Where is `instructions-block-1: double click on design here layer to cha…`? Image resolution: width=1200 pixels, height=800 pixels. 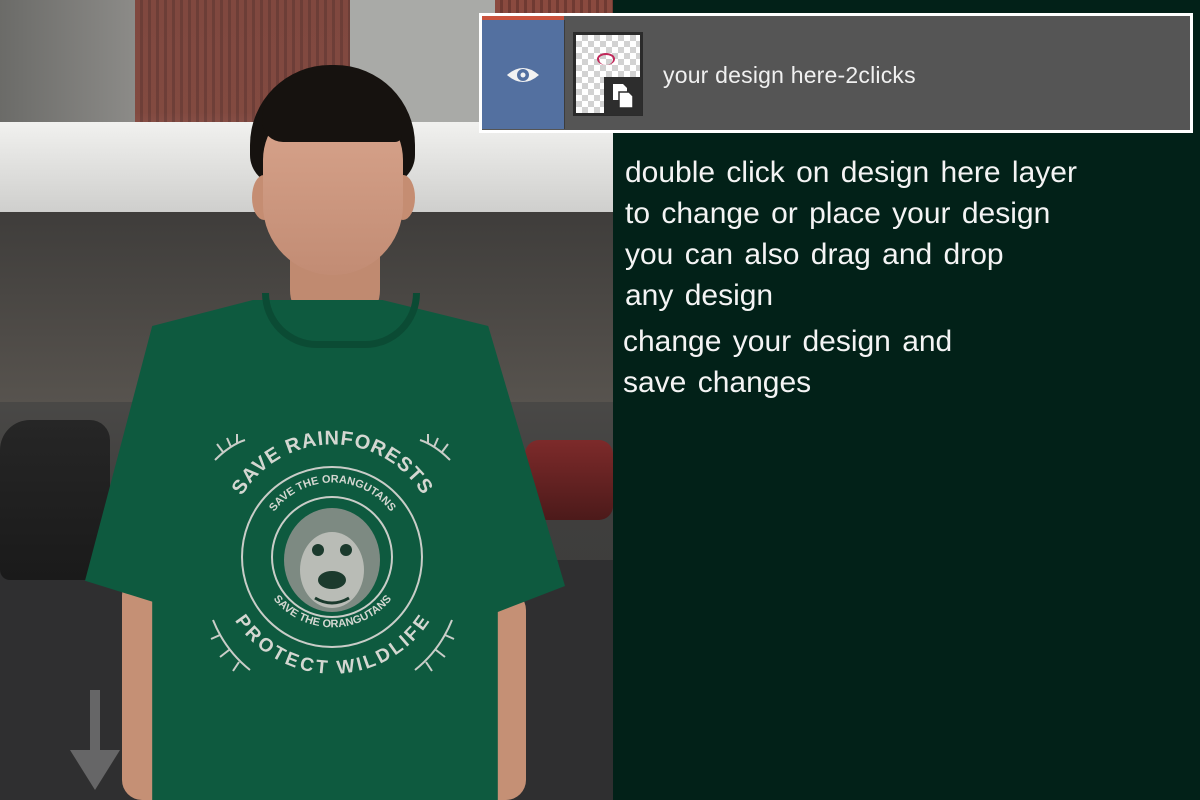 instructions-block-1: double click on design here layer to cha… is located at coordinates (851, 234).